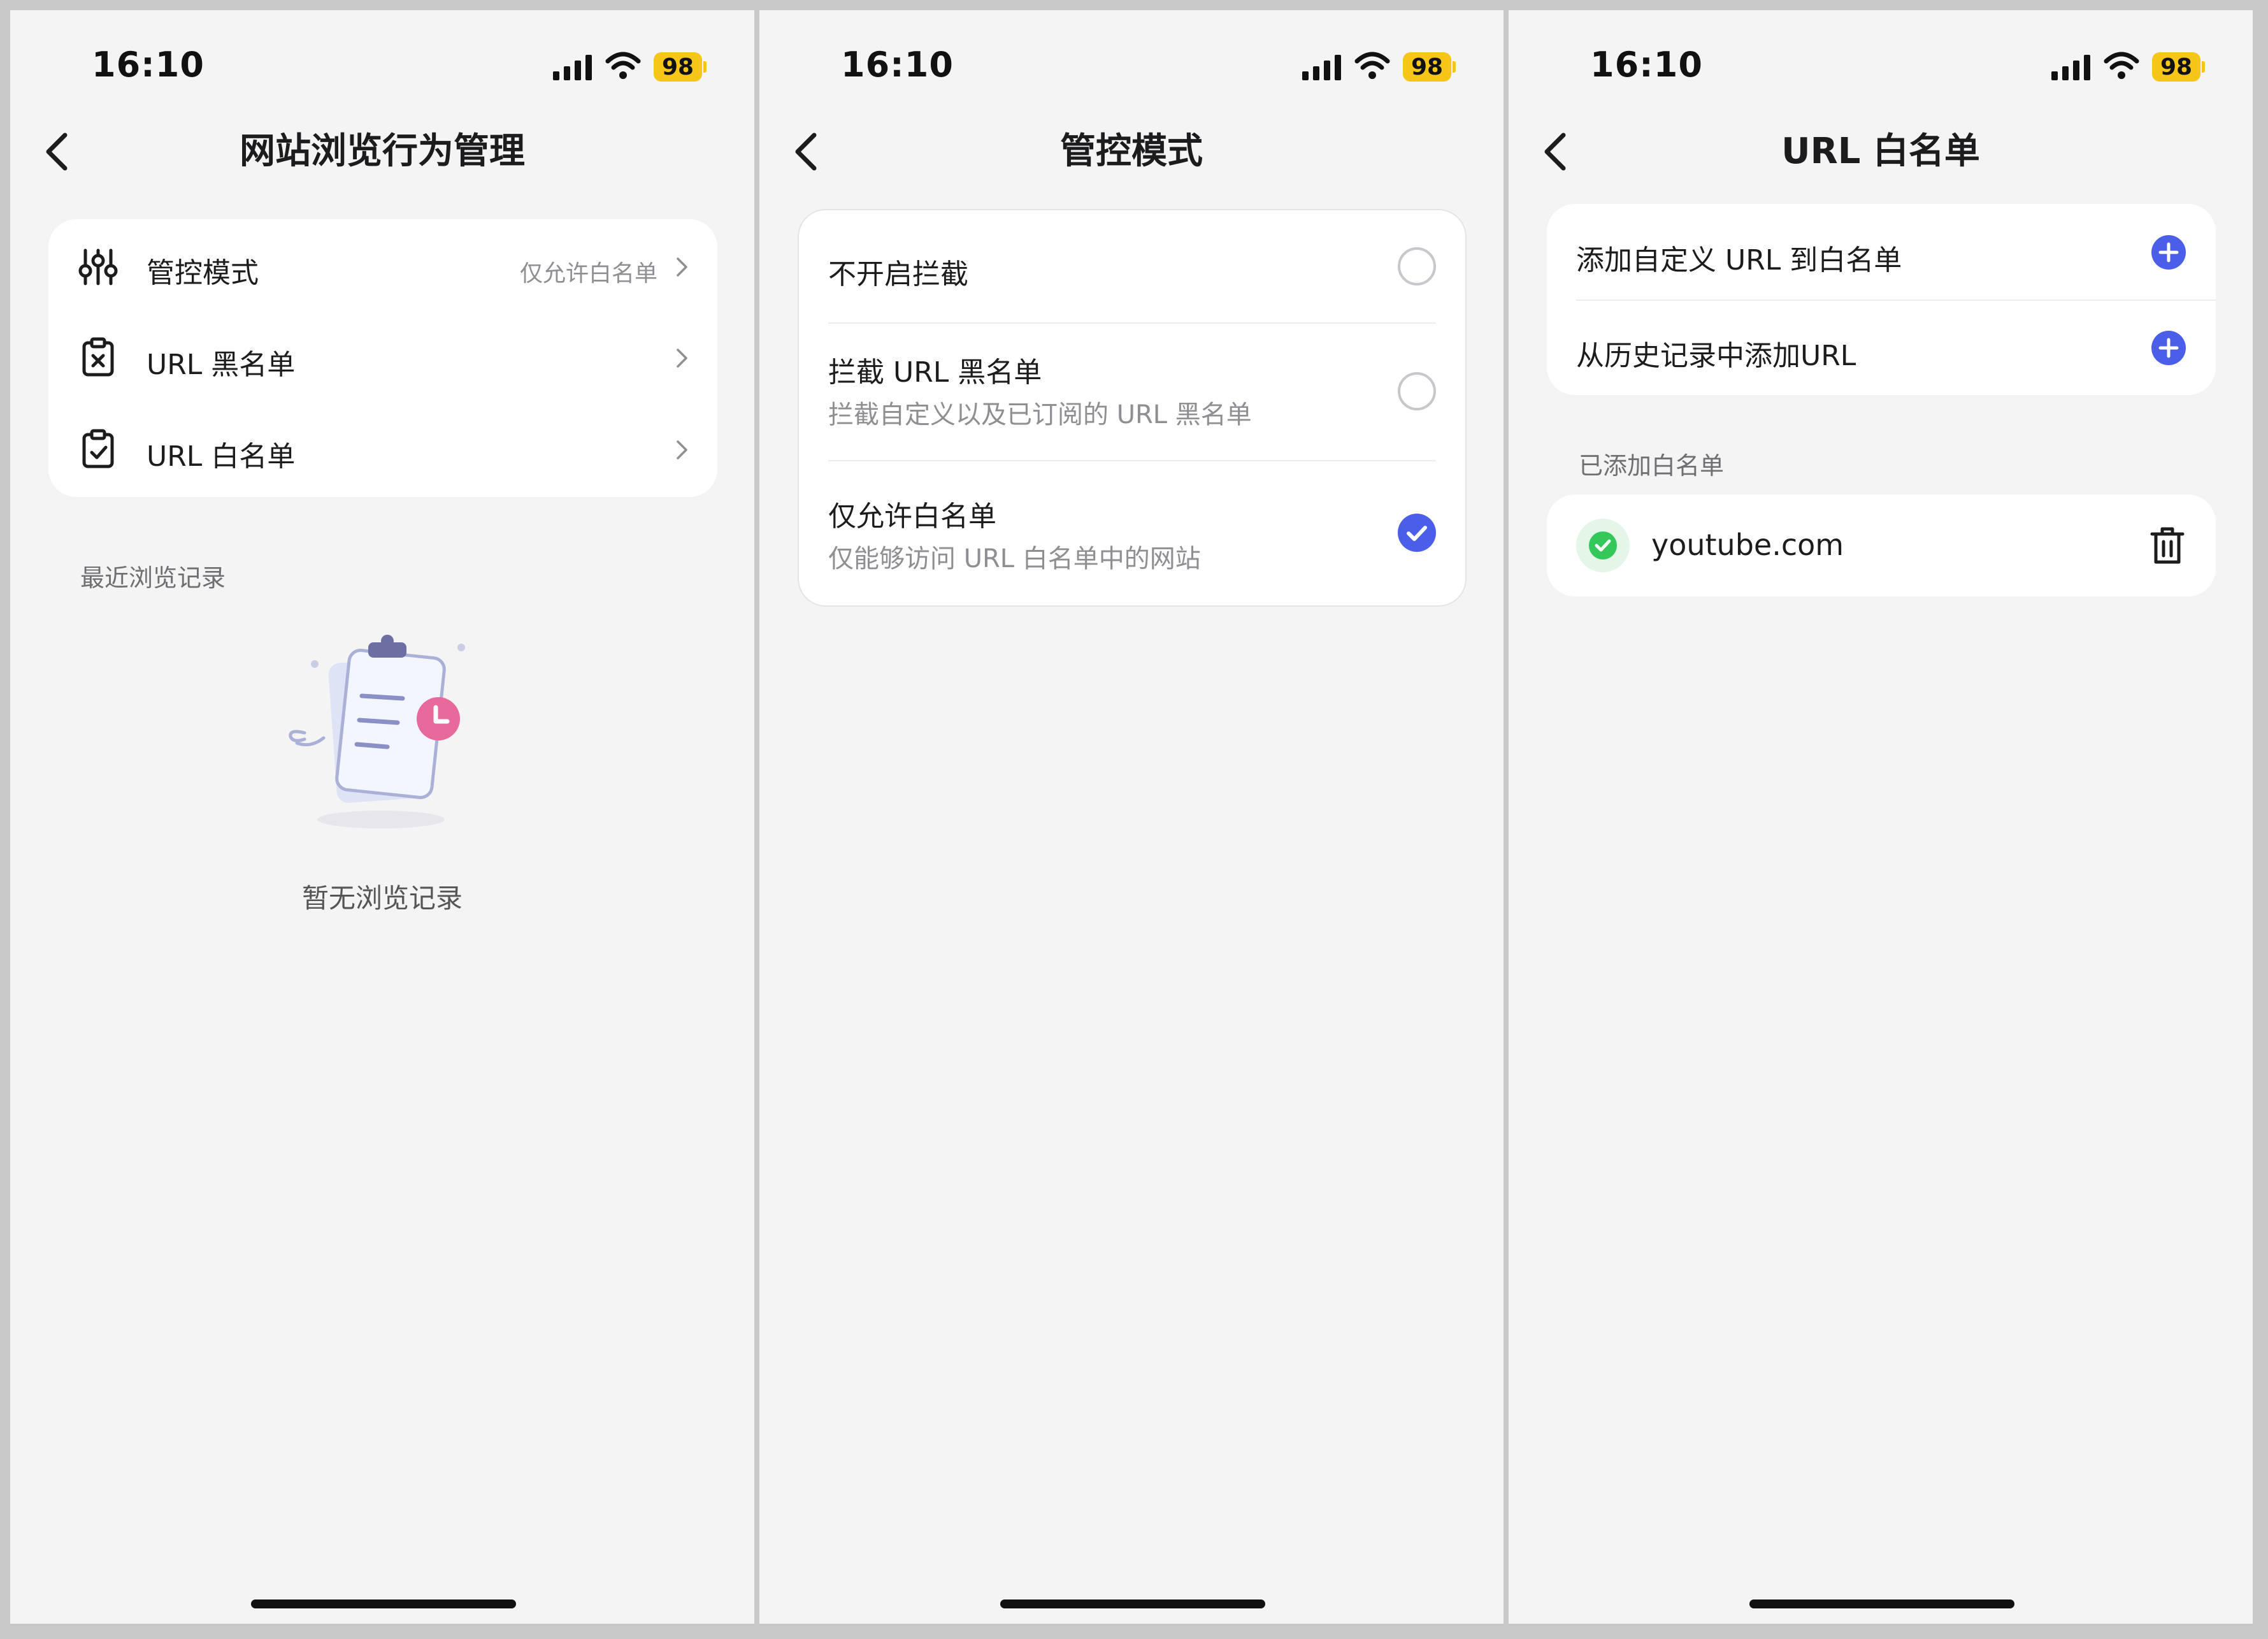 The height and width of the screenshot is (1639, 2268). Describe the element at coordinates (98, 448) in the screenshot. I see `clipboard-check-icon` at that location.